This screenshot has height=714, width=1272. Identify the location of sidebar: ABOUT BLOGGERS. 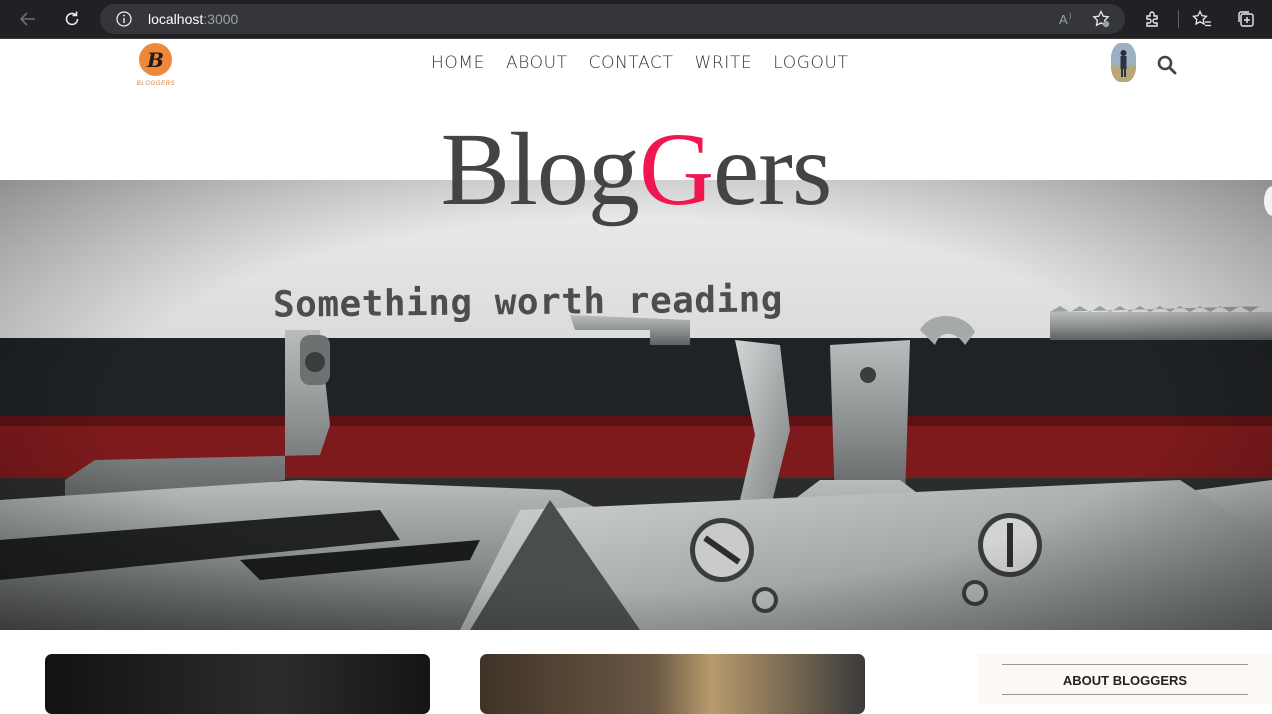
(1125, 679).